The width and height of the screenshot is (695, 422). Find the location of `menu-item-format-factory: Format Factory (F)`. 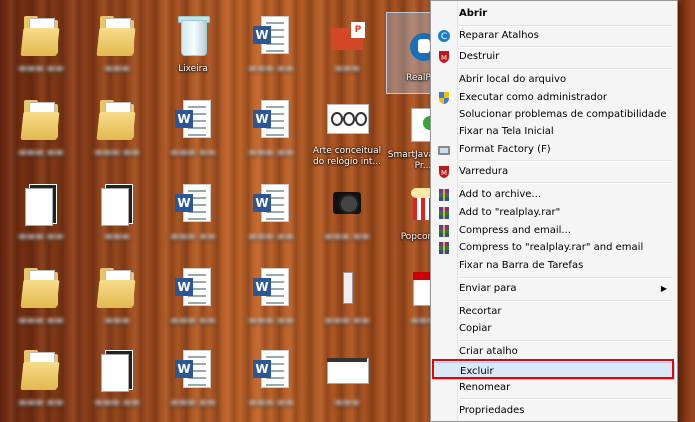

menu-item-format-factory: Format Factory (F) is located at coordinates (554, 150).